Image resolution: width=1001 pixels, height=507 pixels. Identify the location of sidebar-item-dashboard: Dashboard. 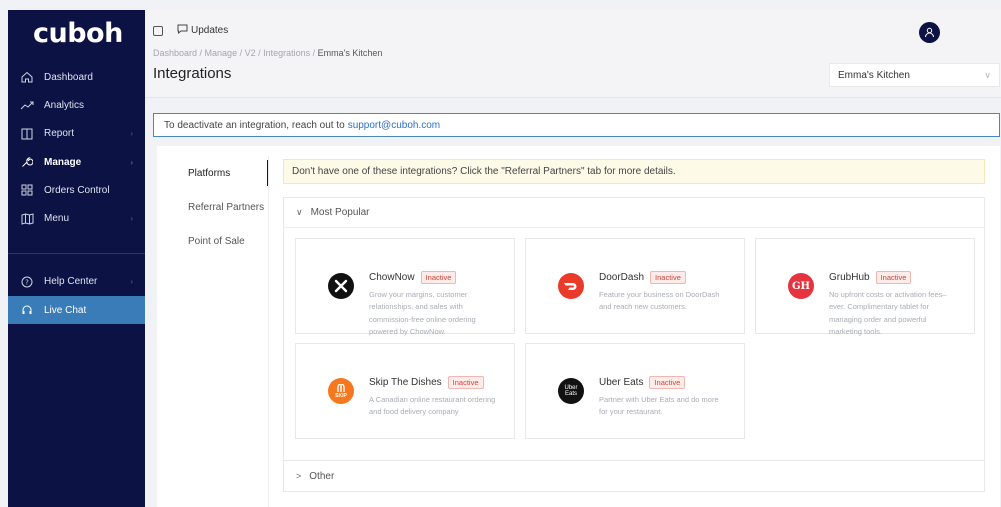
(76, 77).